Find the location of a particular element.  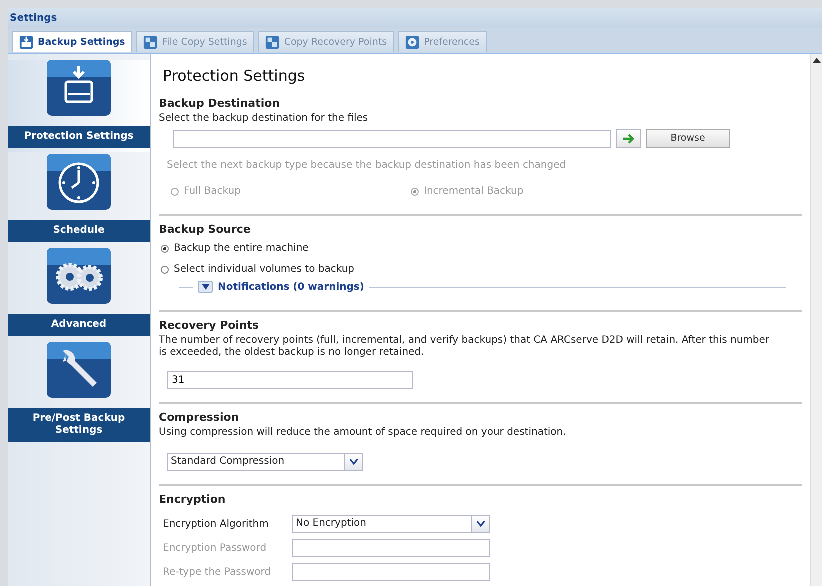

section-heading: Backup Source is located at coordinates (205, 229).